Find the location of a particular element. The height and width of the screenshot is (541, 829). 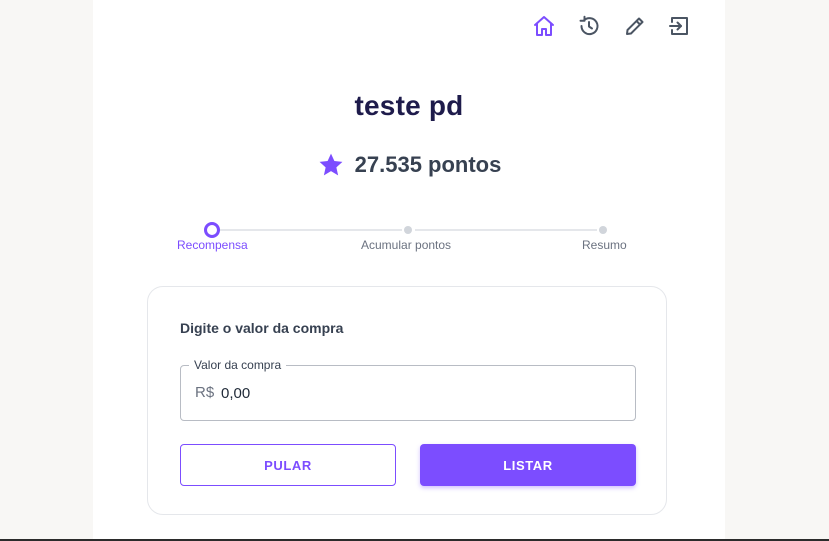

points-summary: 27.535 pontos is located at coordinates (409, 165).